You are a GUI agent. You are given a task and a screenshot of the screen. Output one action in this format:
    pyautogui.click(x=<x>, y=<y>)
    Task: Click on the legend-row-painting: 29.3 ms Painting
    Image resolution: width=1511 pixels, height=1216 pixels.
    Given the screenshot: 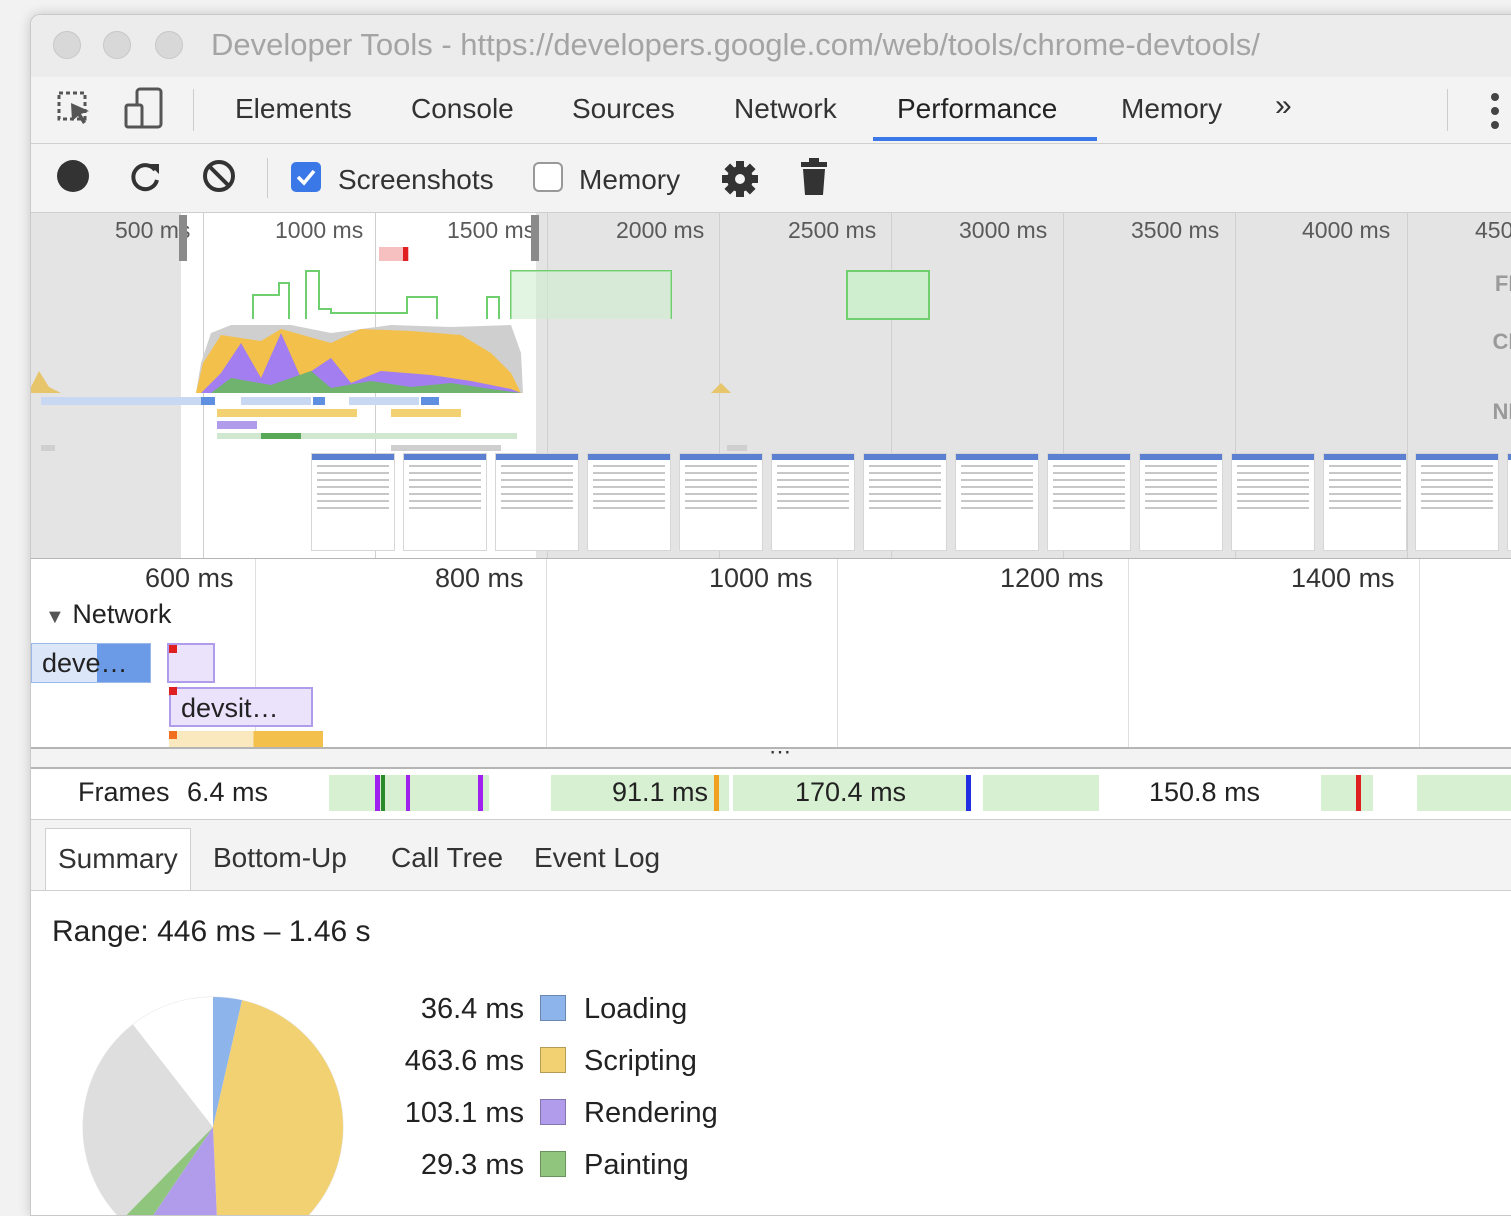 What is the action you would take?
    pyautogui.click(x=431, y=1167)
    